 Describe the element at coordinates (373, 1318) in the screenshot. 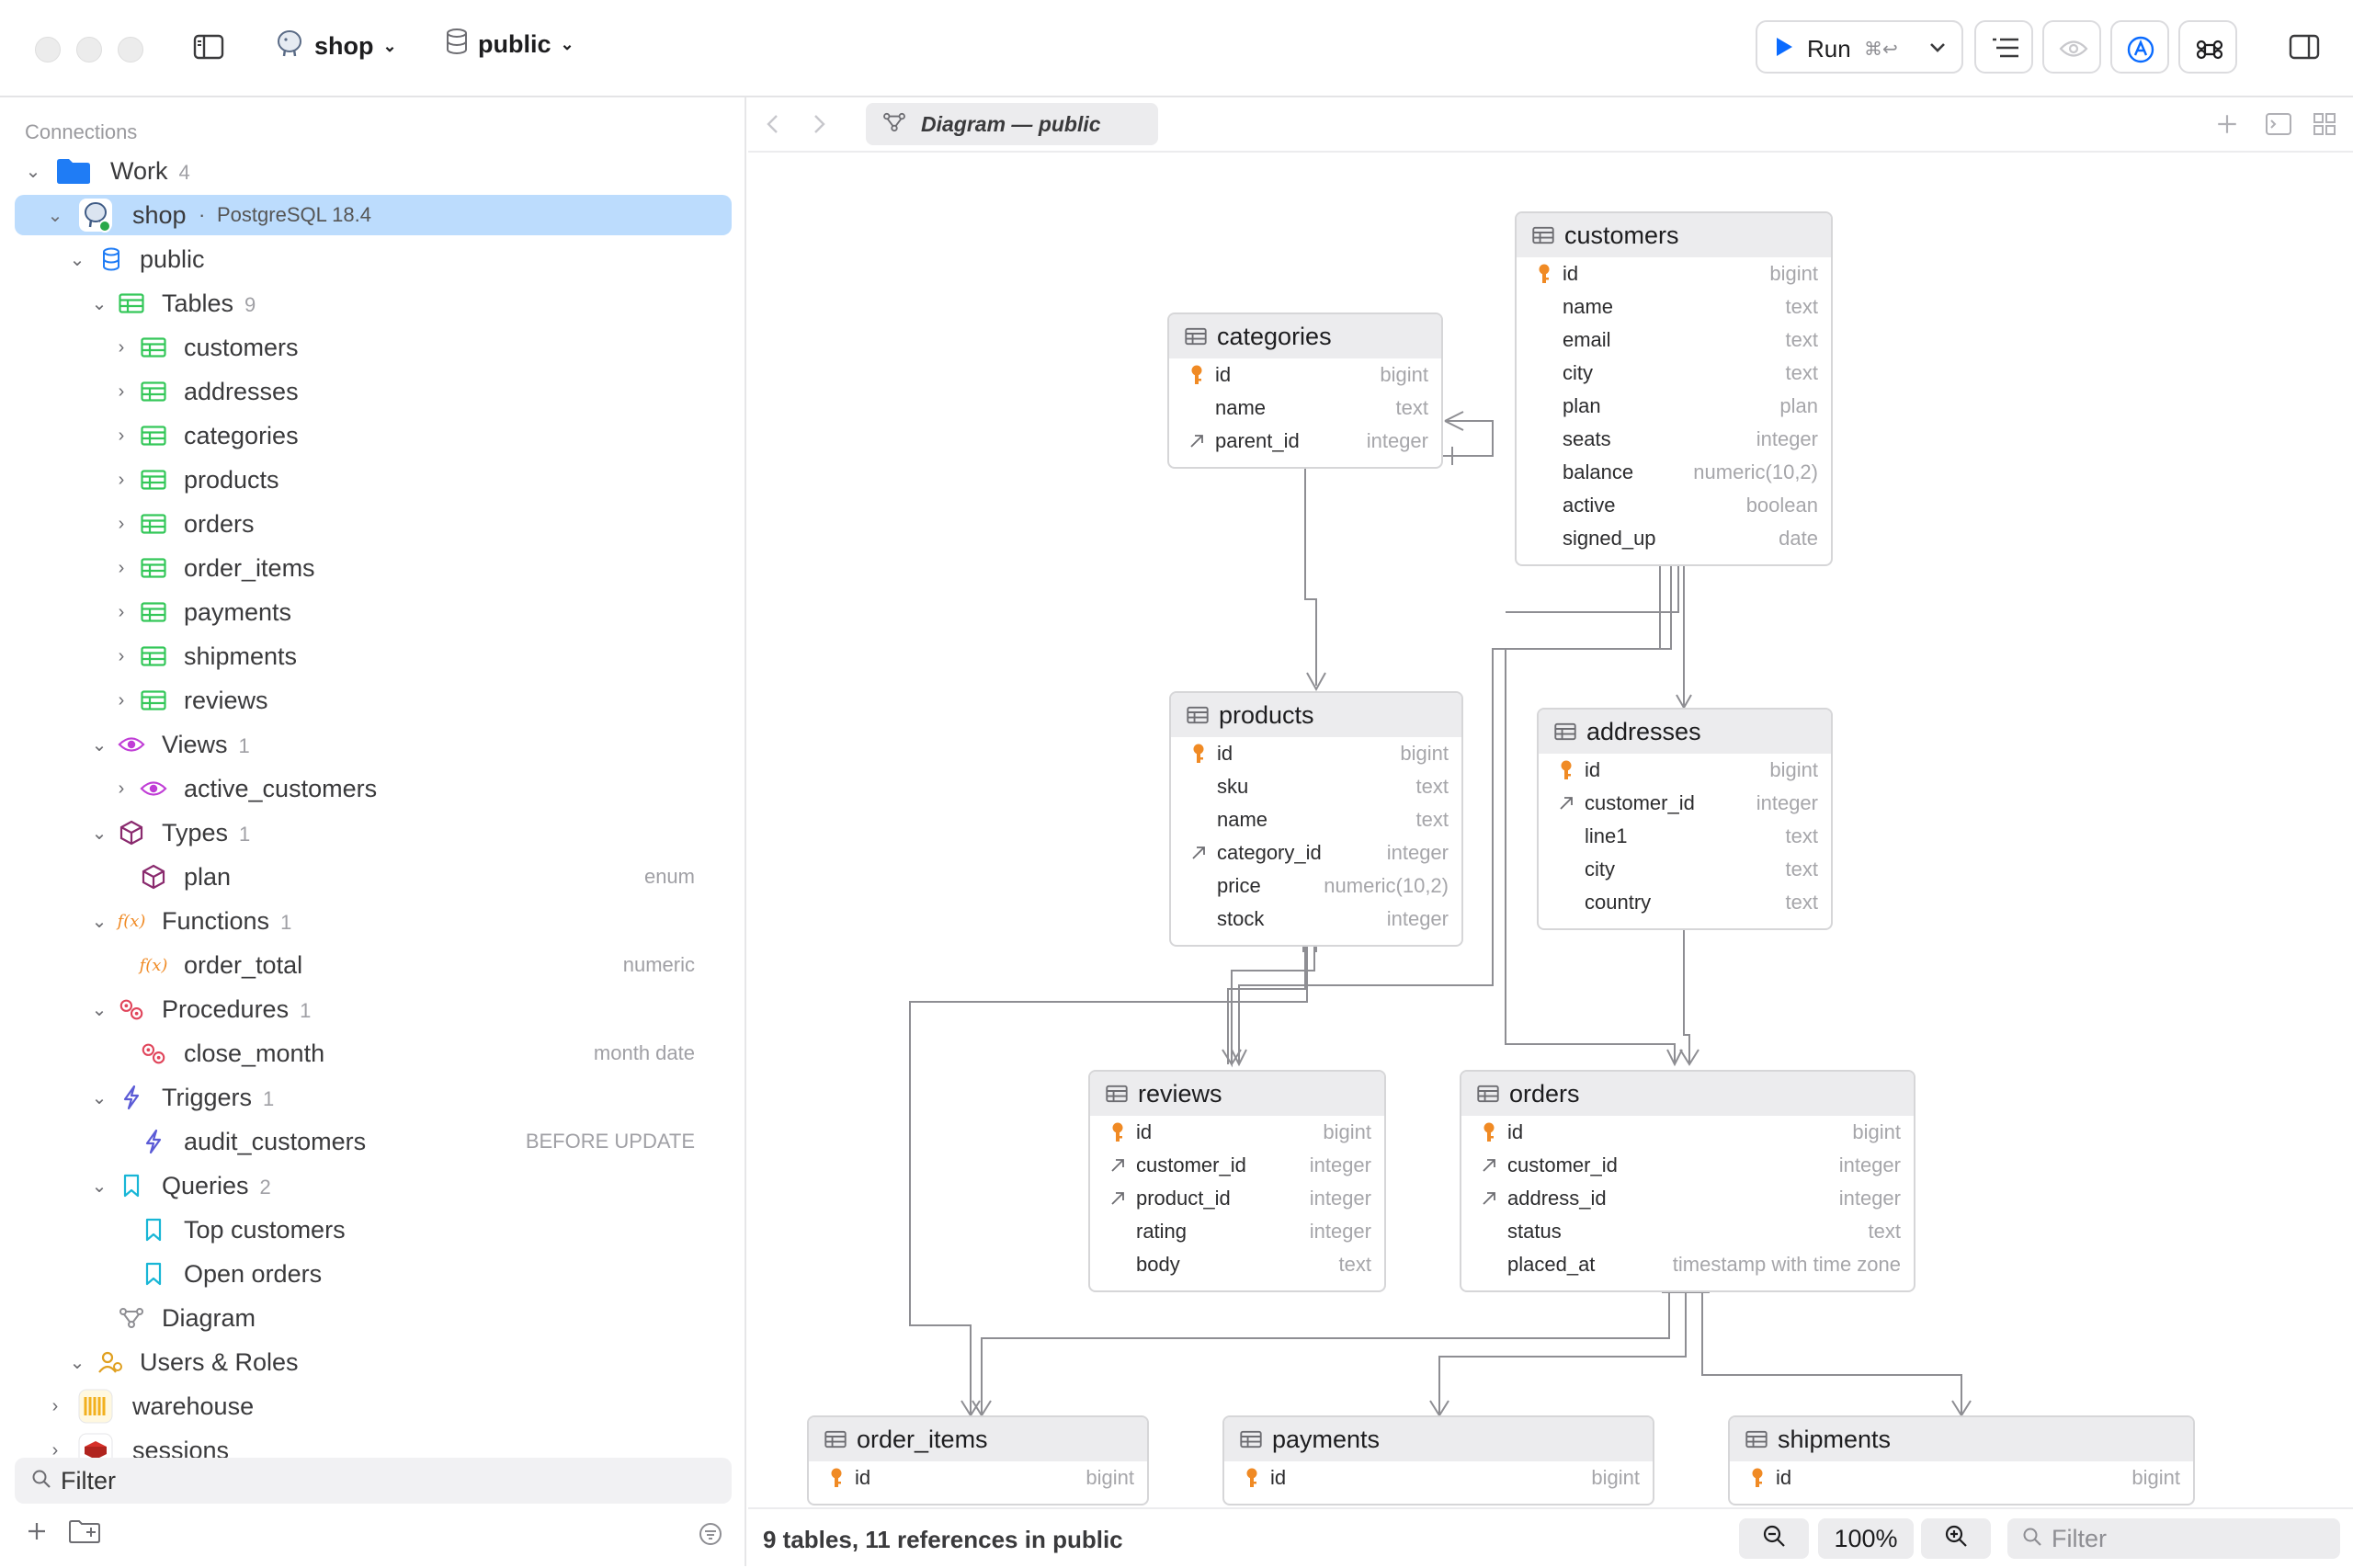

I see `diagram-item: Diagram` at that location.